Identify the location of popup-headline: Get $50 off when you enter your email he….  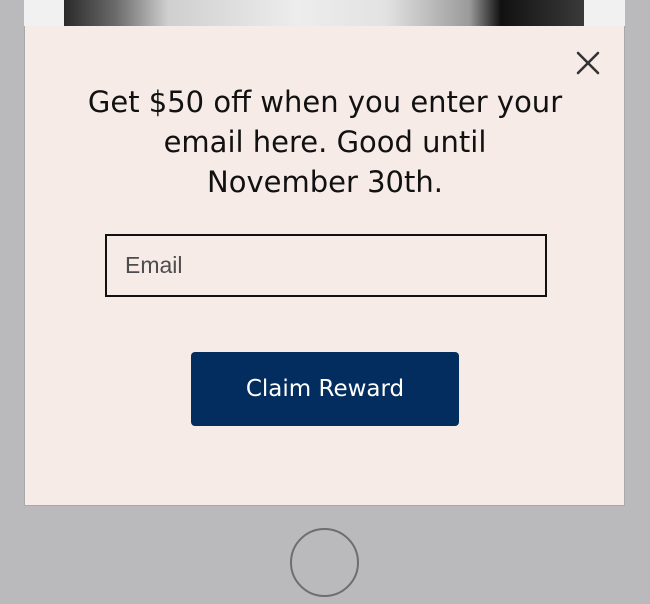
(325, 142).